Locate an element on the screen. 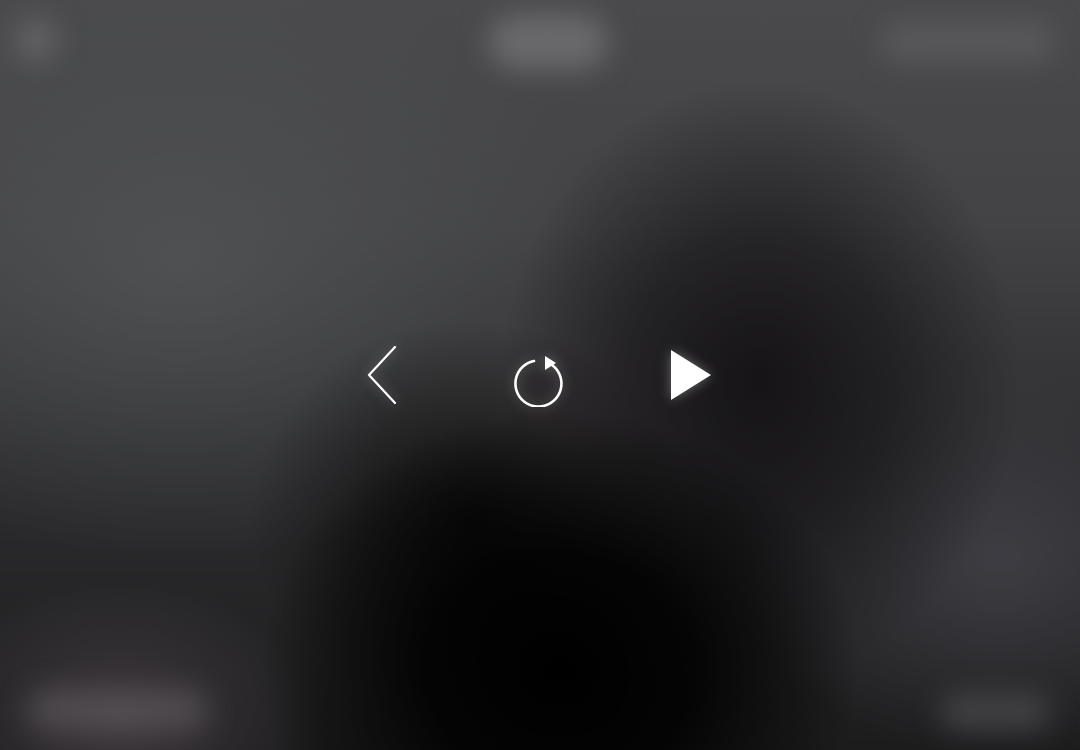  replay-icon is located at coordinates (540, 375).